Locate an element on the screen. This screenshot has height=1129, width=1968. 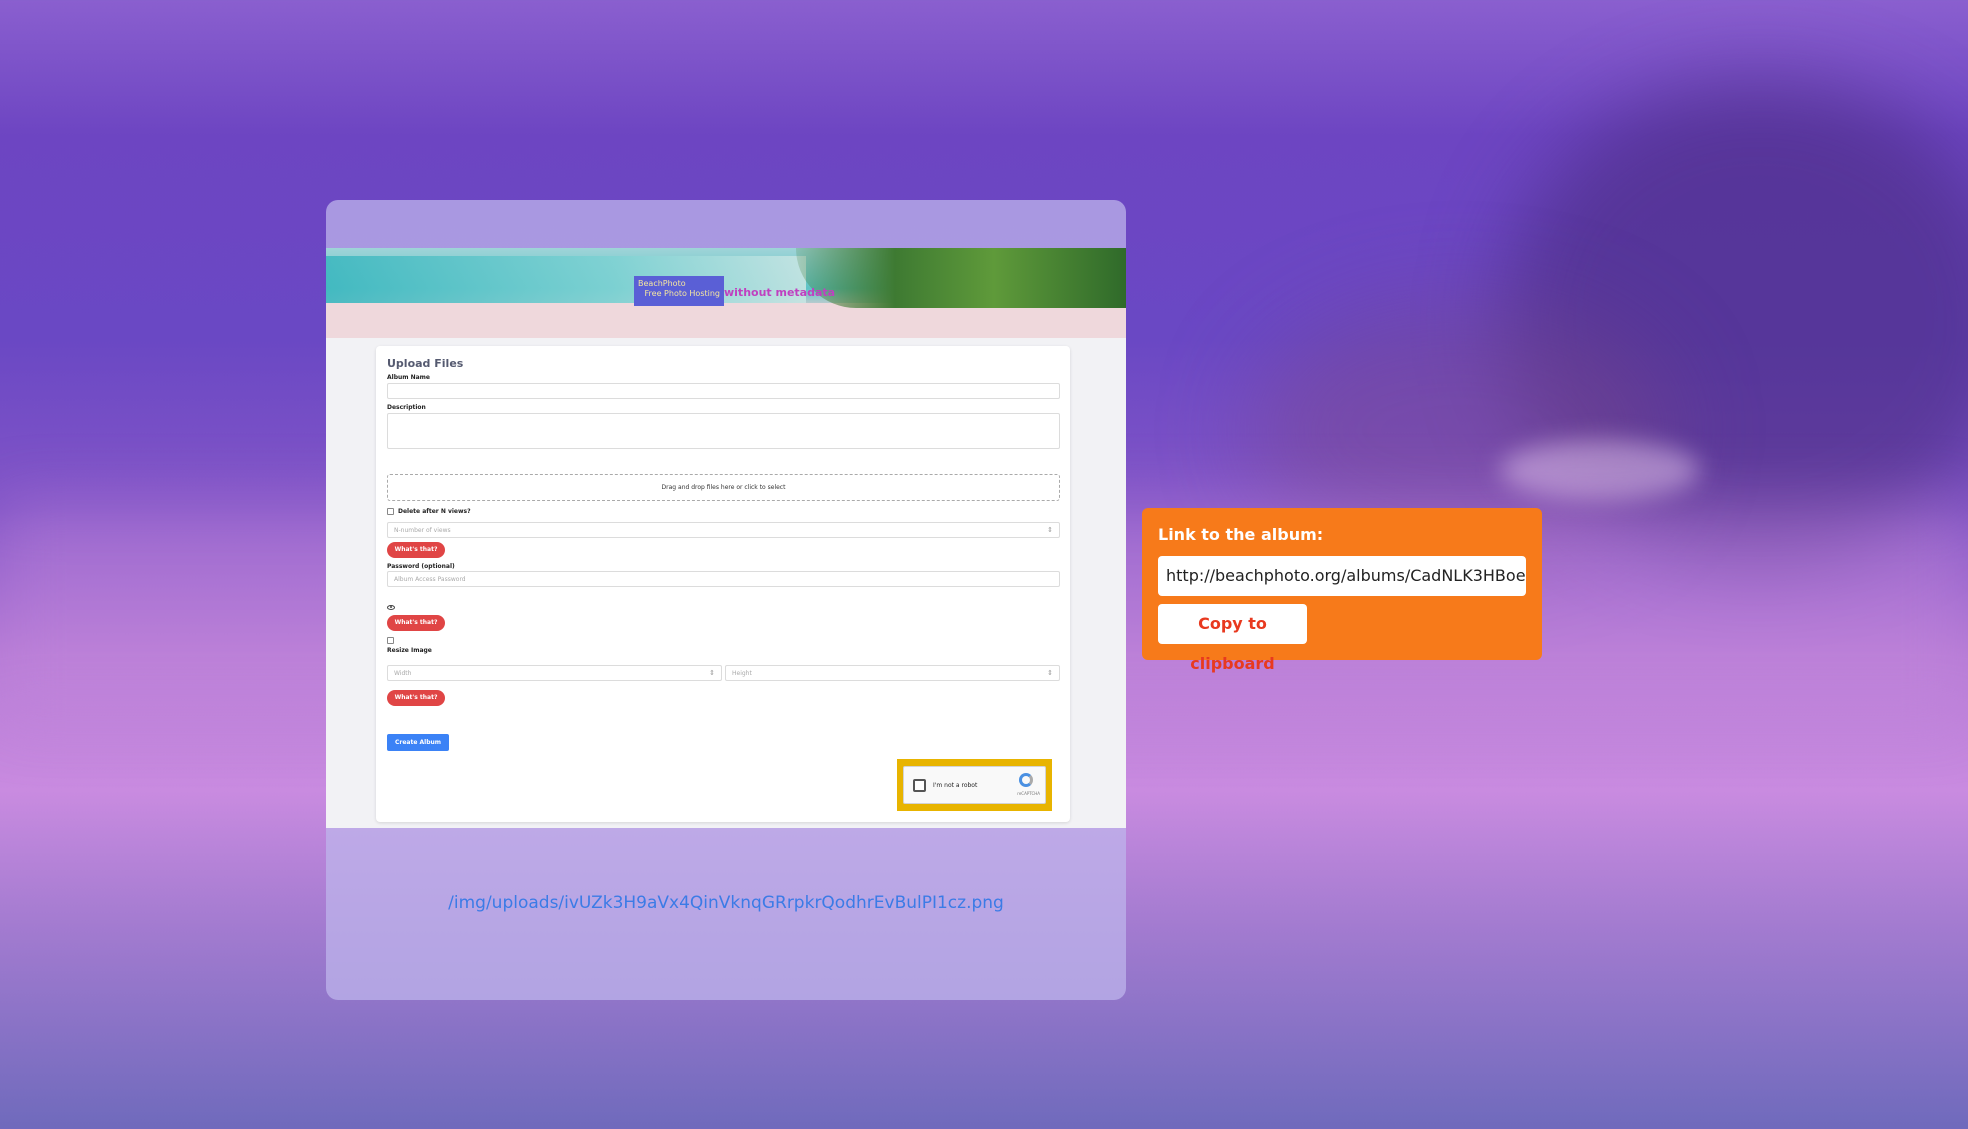
width-input: Width ⇕ is located at coordinates (554, 673).